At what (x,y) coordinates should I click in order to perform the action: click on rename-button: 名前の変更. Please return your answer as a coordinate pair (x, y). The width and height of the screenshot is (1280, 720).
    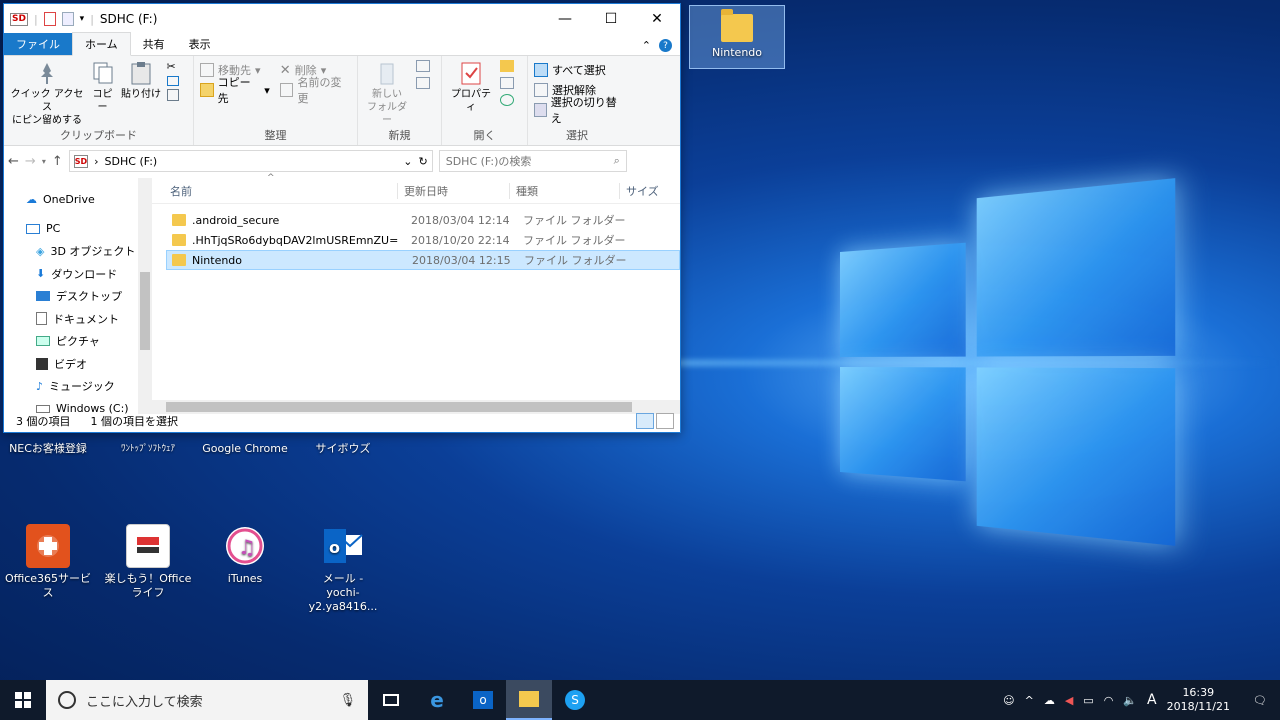
    Looking at the image, I should click on (315, 90).